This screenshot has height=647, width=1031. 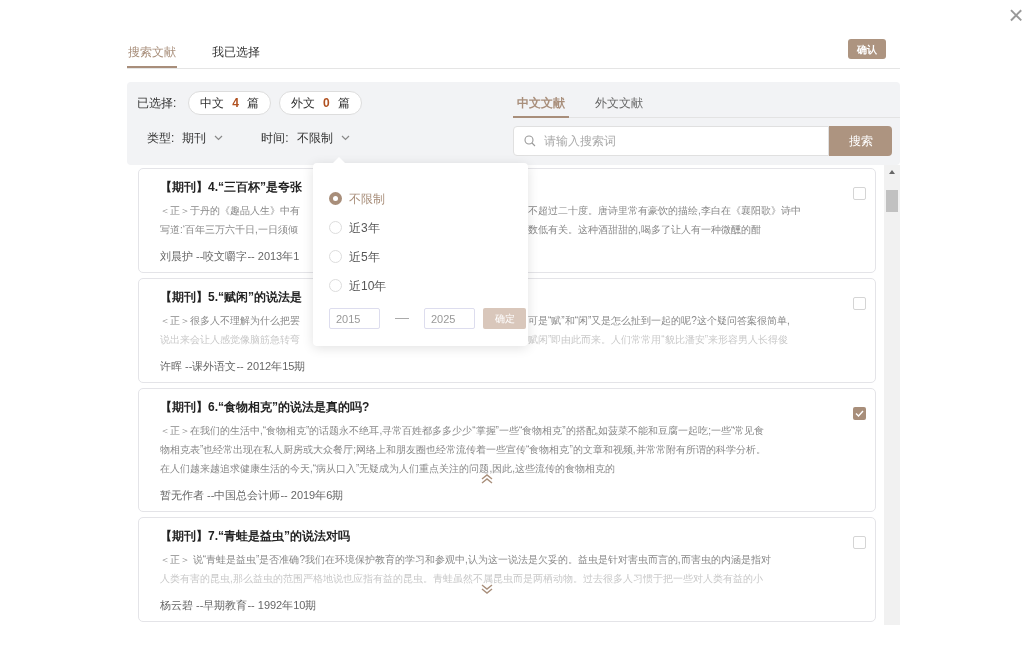 I want to click on tab: 我已选择, so click(x=236, y=52).